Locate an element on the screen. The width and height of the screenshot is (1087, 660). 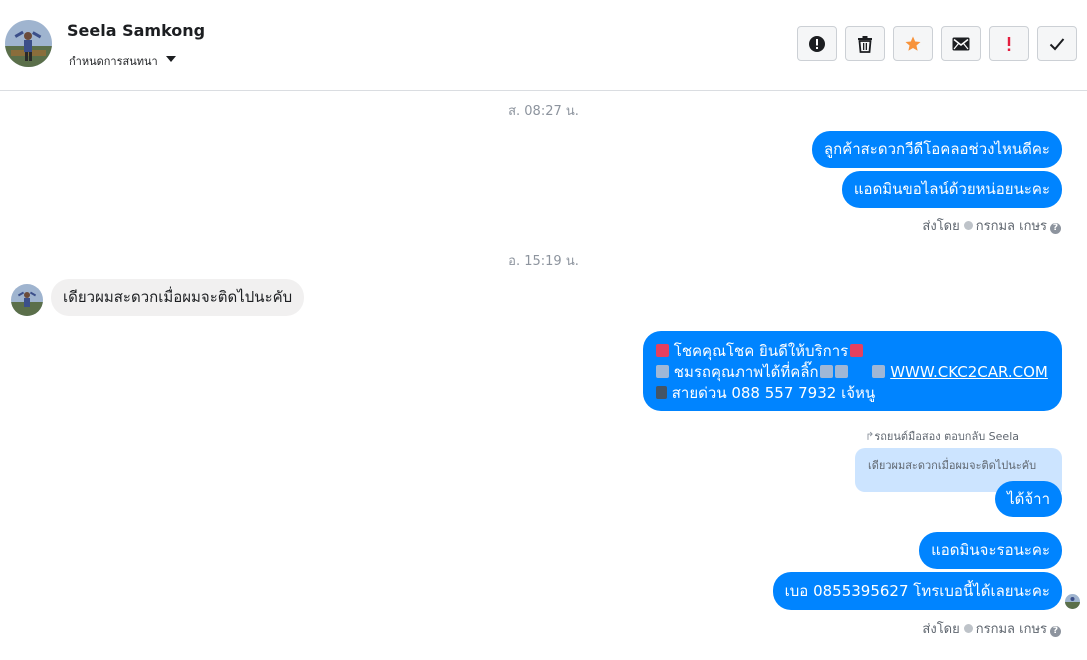
outgoing-message: แอดมินจะรอนะคะ is located at coordinates (990, 550).